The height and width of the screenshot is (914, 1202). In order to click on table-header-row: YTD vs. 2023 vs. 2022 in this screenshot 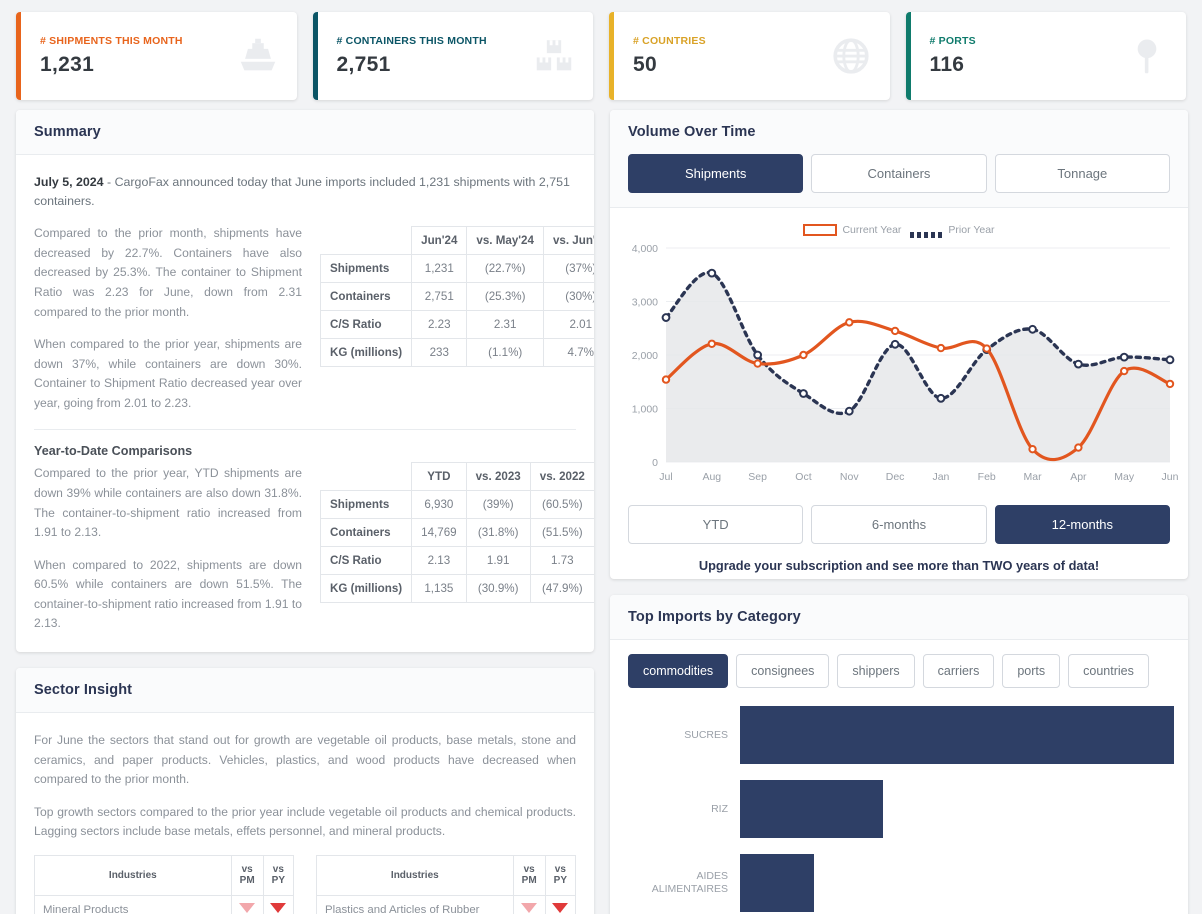, I will do `click(457, 477)`.